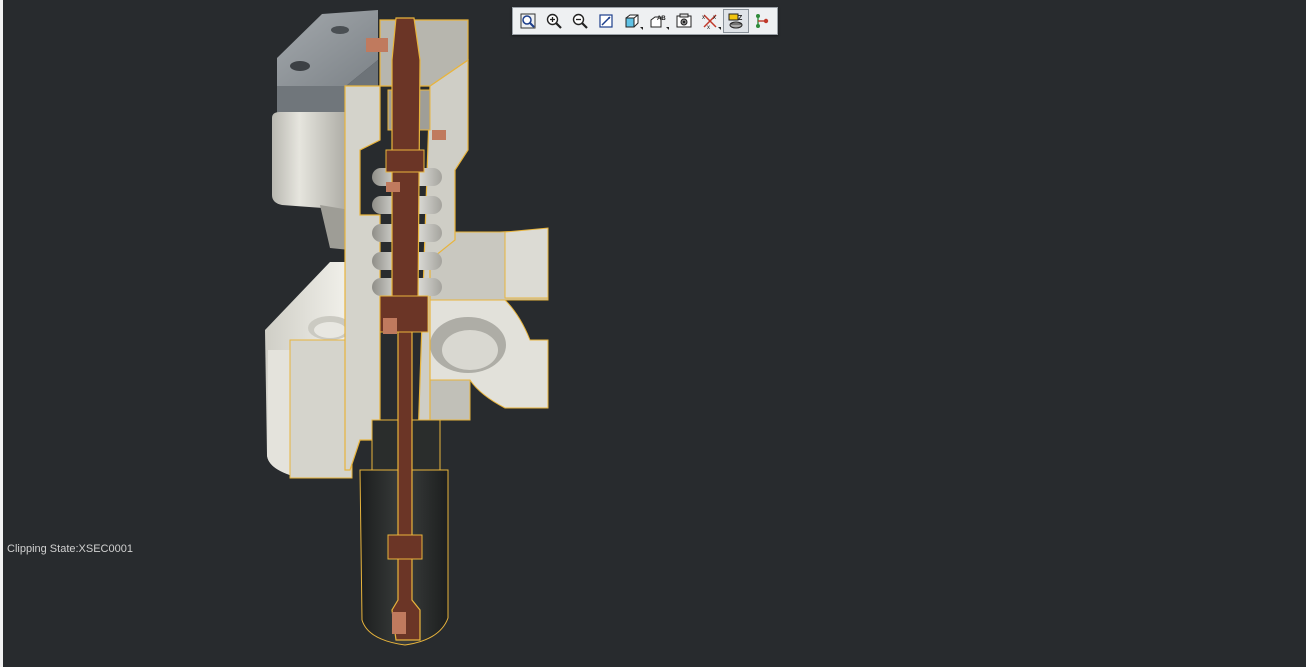 The image size is (1306, 667). What do you see at coordinates (1, 333) in the screenshot?
I see `window-edge` at bounding box center [1, 333].